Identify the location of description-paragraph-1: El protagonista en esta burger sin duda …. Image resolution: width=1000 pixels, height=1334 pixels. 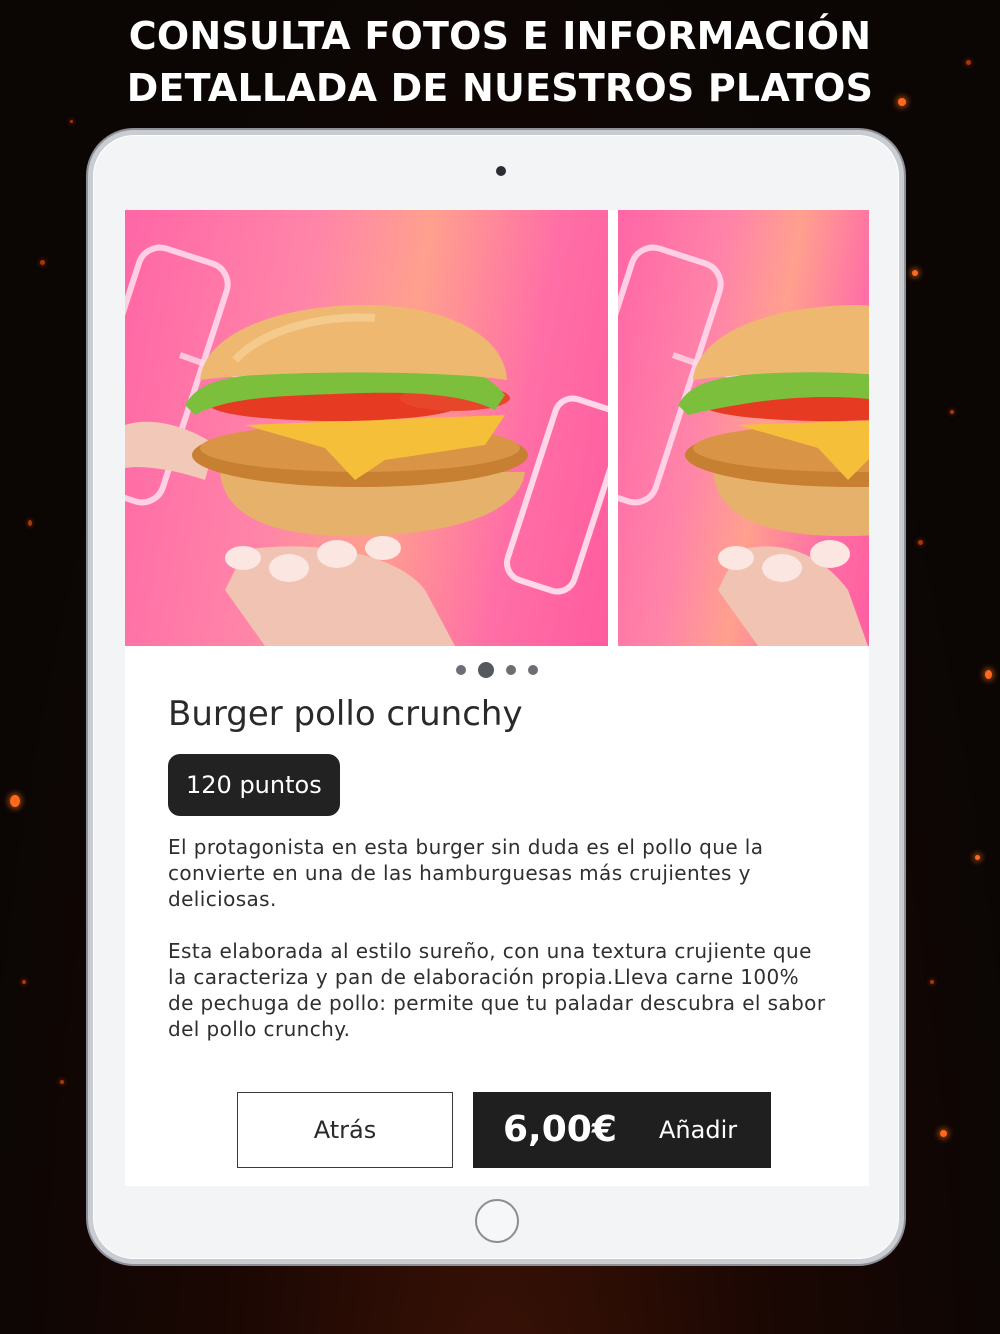
(466, 873).